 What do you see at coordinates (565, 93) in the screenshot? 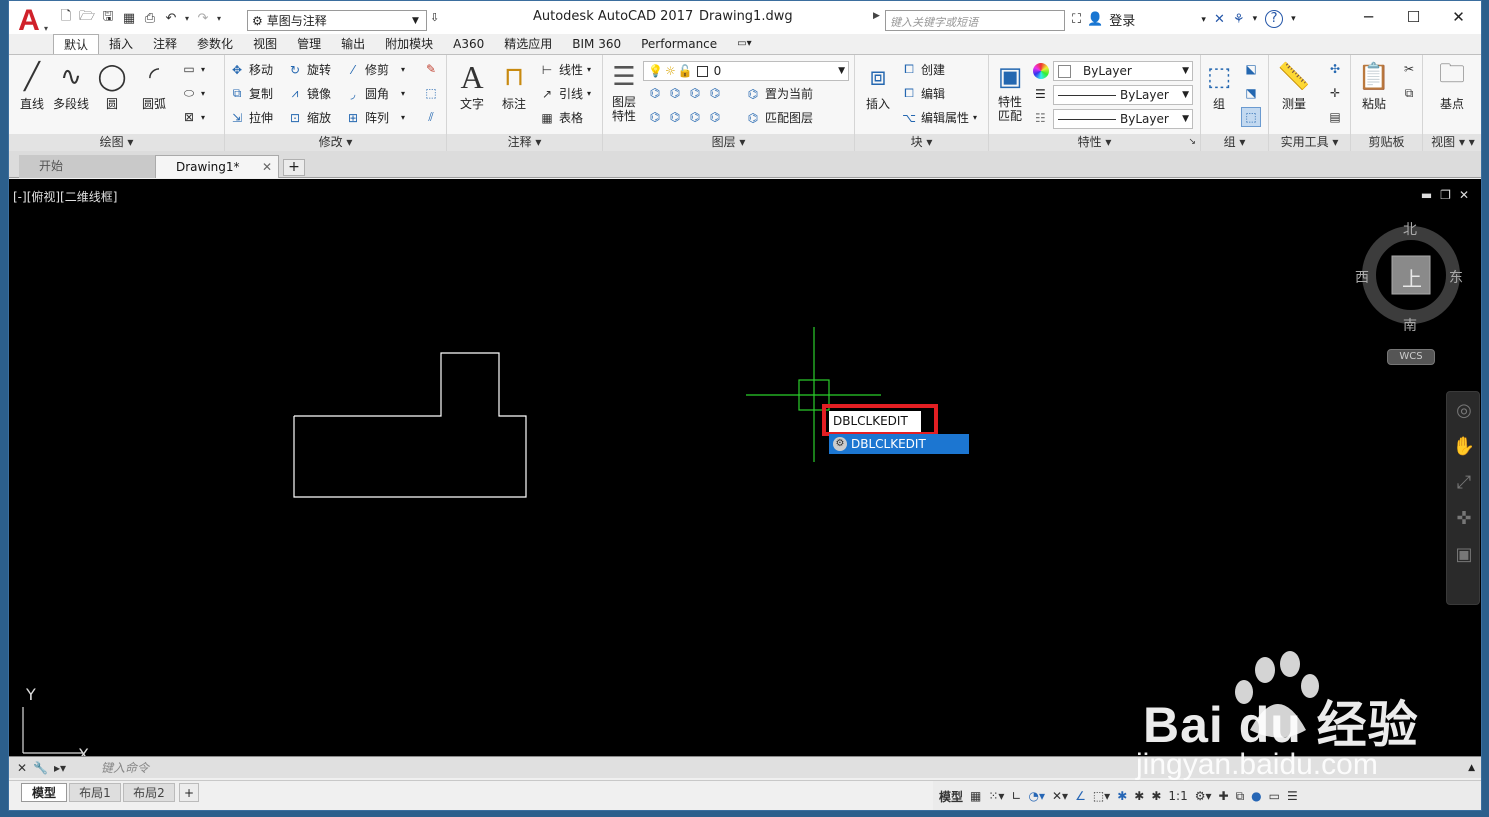
I see `leader-button: ↗ 引线 ▾` at bounding box center [565, 93].